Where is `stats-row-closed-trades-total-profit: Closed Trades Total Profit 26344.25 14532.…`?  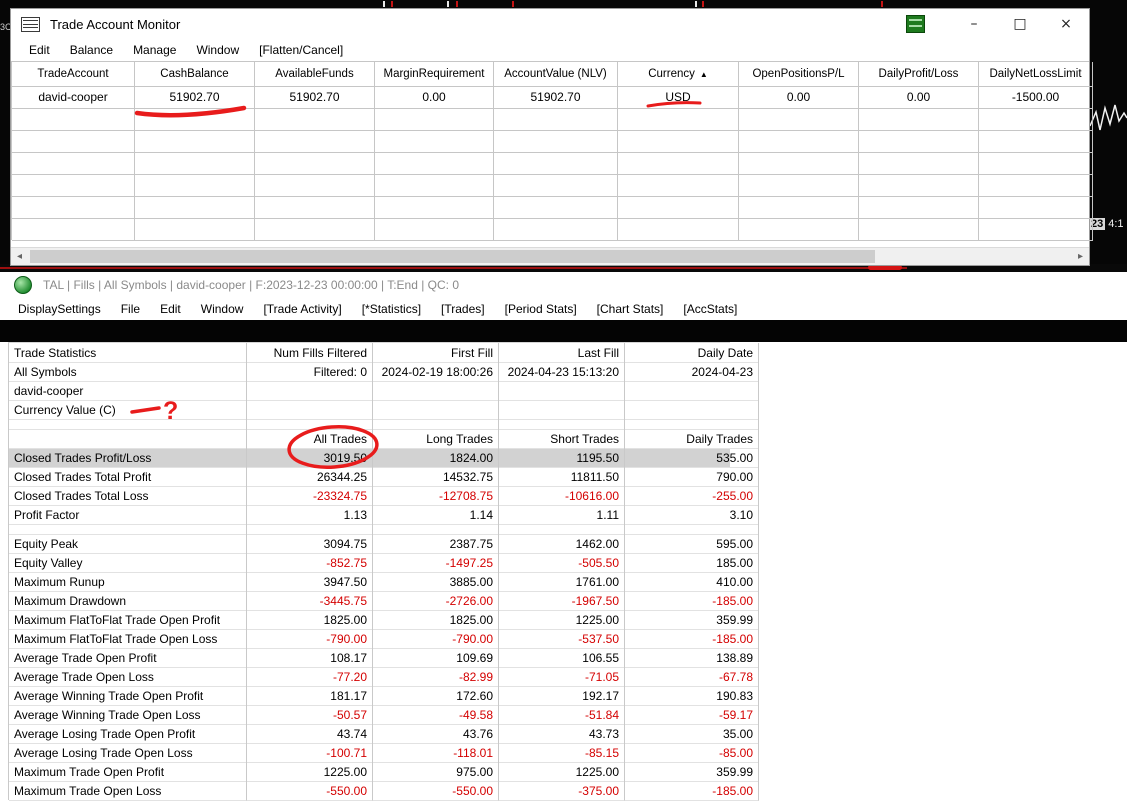 stats-row-closed-trades-total-profit: Closed Trades Total Profit 26344.25 14532.… is located at coordinates (384, 477).